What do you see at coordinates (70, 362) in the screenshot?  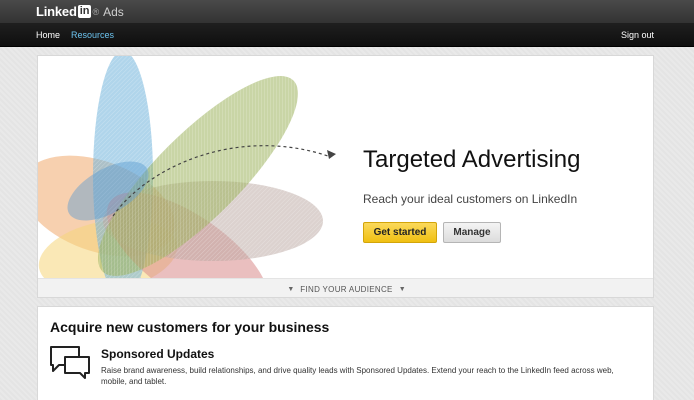 I see `chat-bubbles-icon` at bounding box center [70, 362].